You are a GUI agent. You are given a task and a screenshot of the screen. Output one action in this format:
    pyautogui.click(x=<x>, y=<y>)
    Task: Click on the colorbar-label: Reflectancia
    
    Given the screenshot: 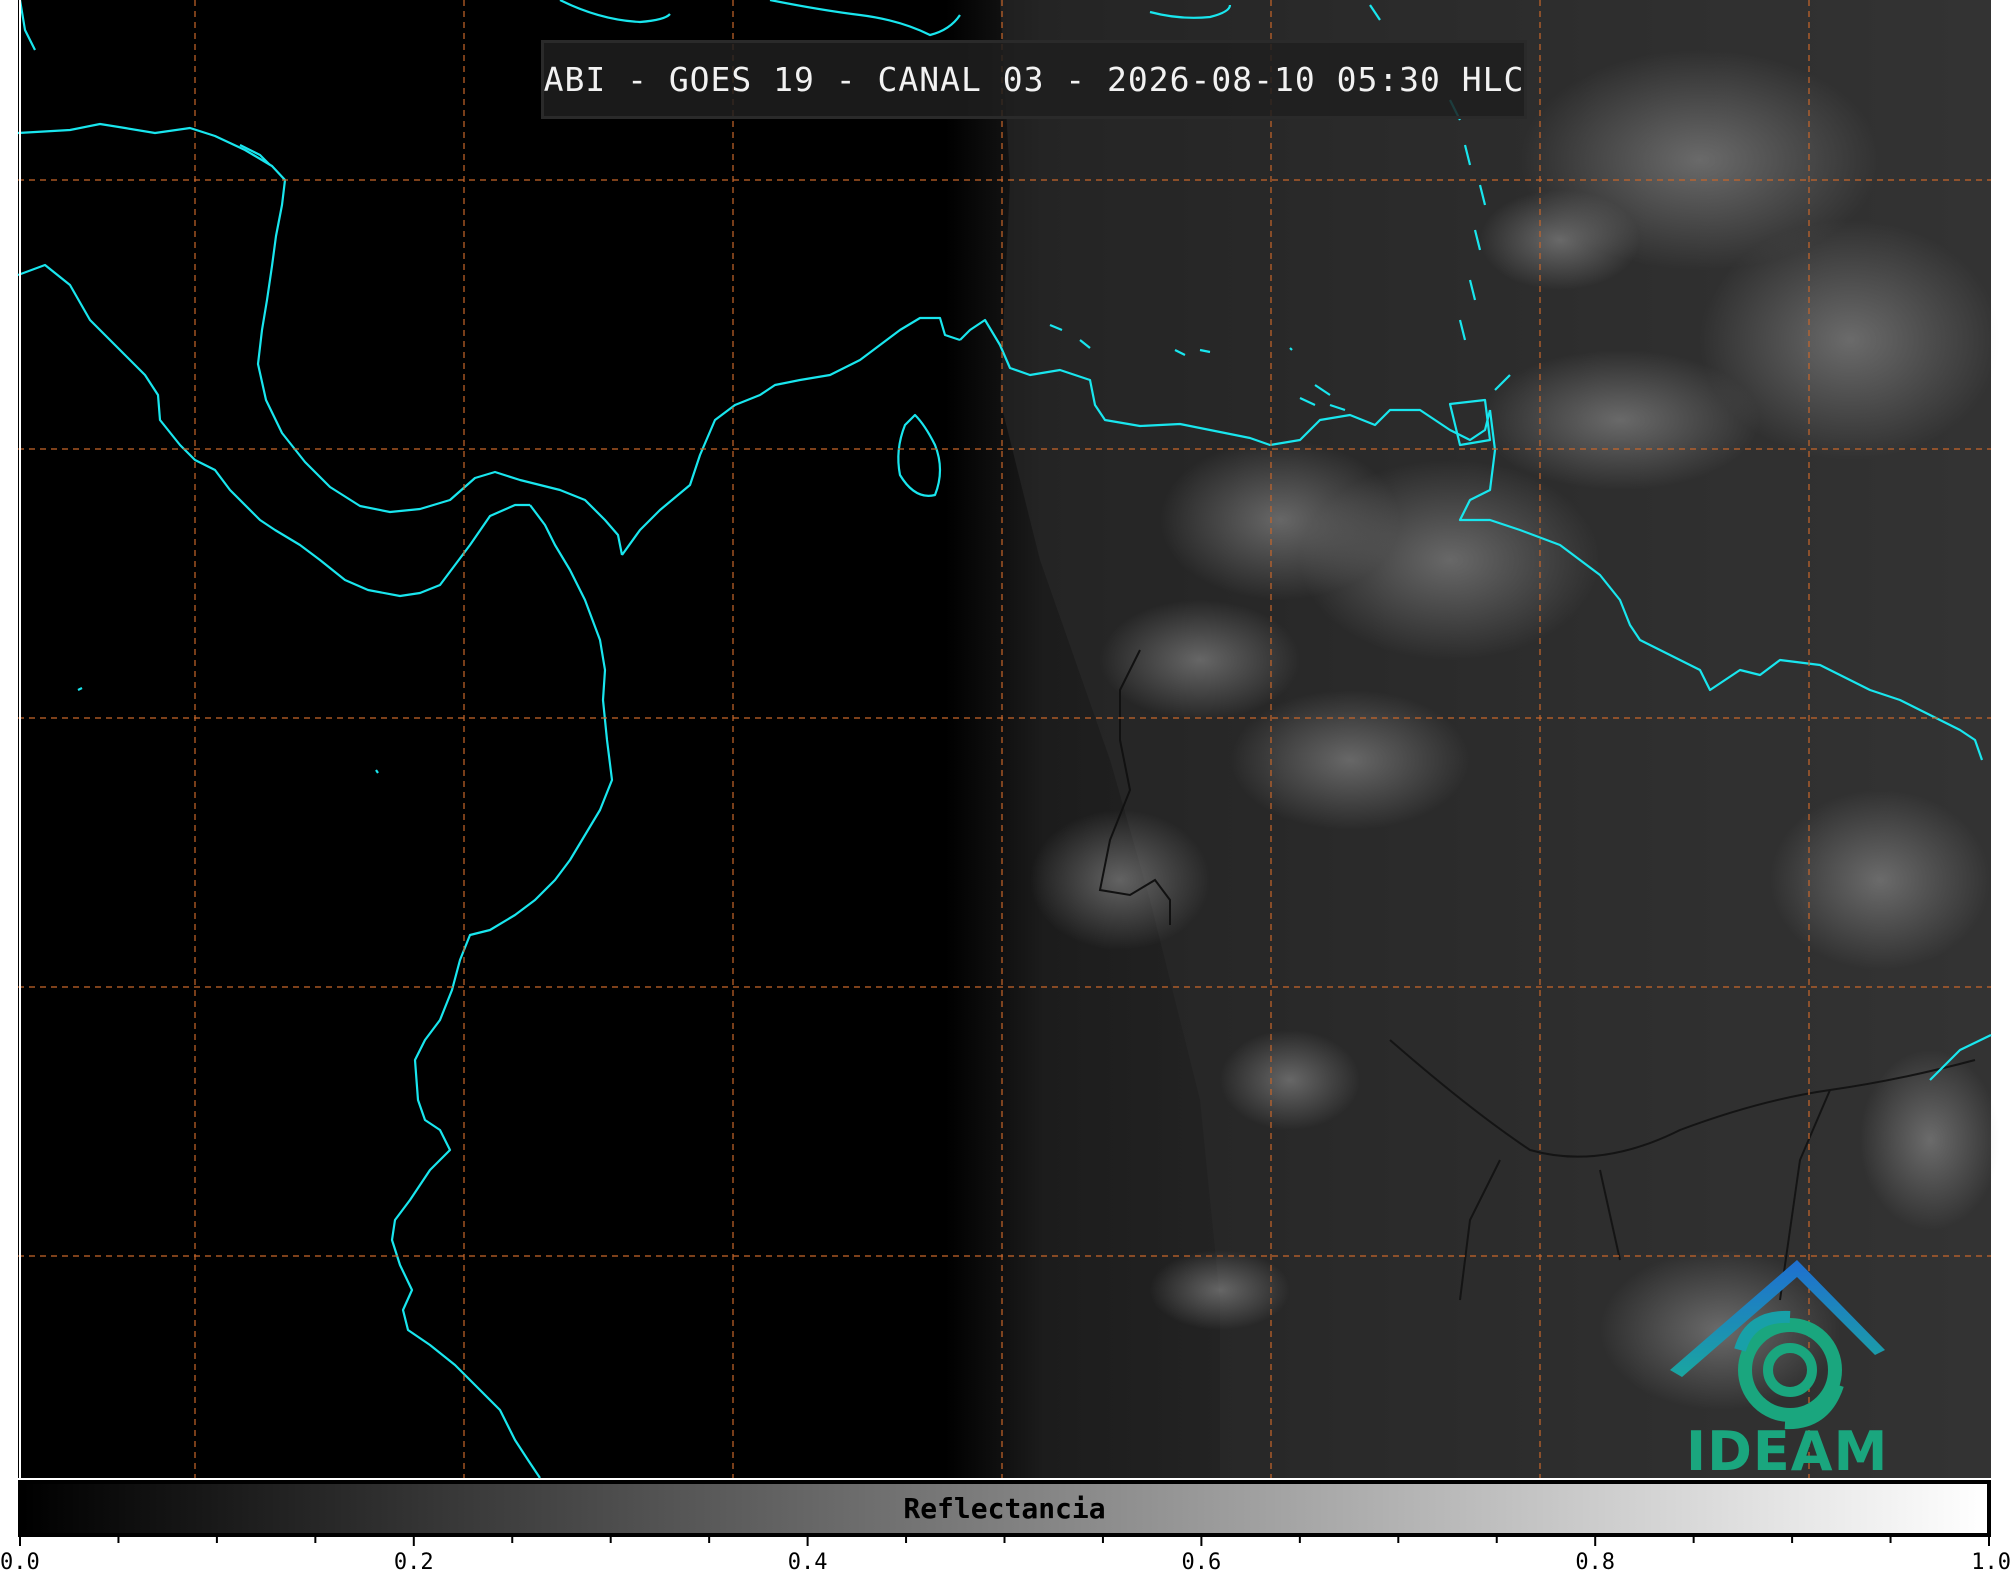 What is the action you would take?
    pyautogui.click(x=1004, y=1508)
    